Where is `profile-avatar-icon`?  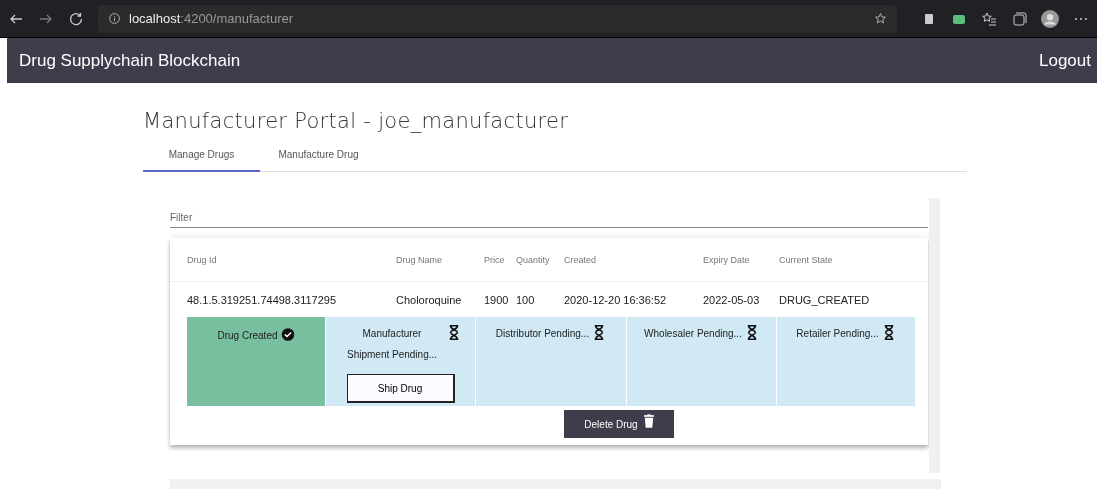
profile-avatar-icon is located at coordinates (1050, 18).